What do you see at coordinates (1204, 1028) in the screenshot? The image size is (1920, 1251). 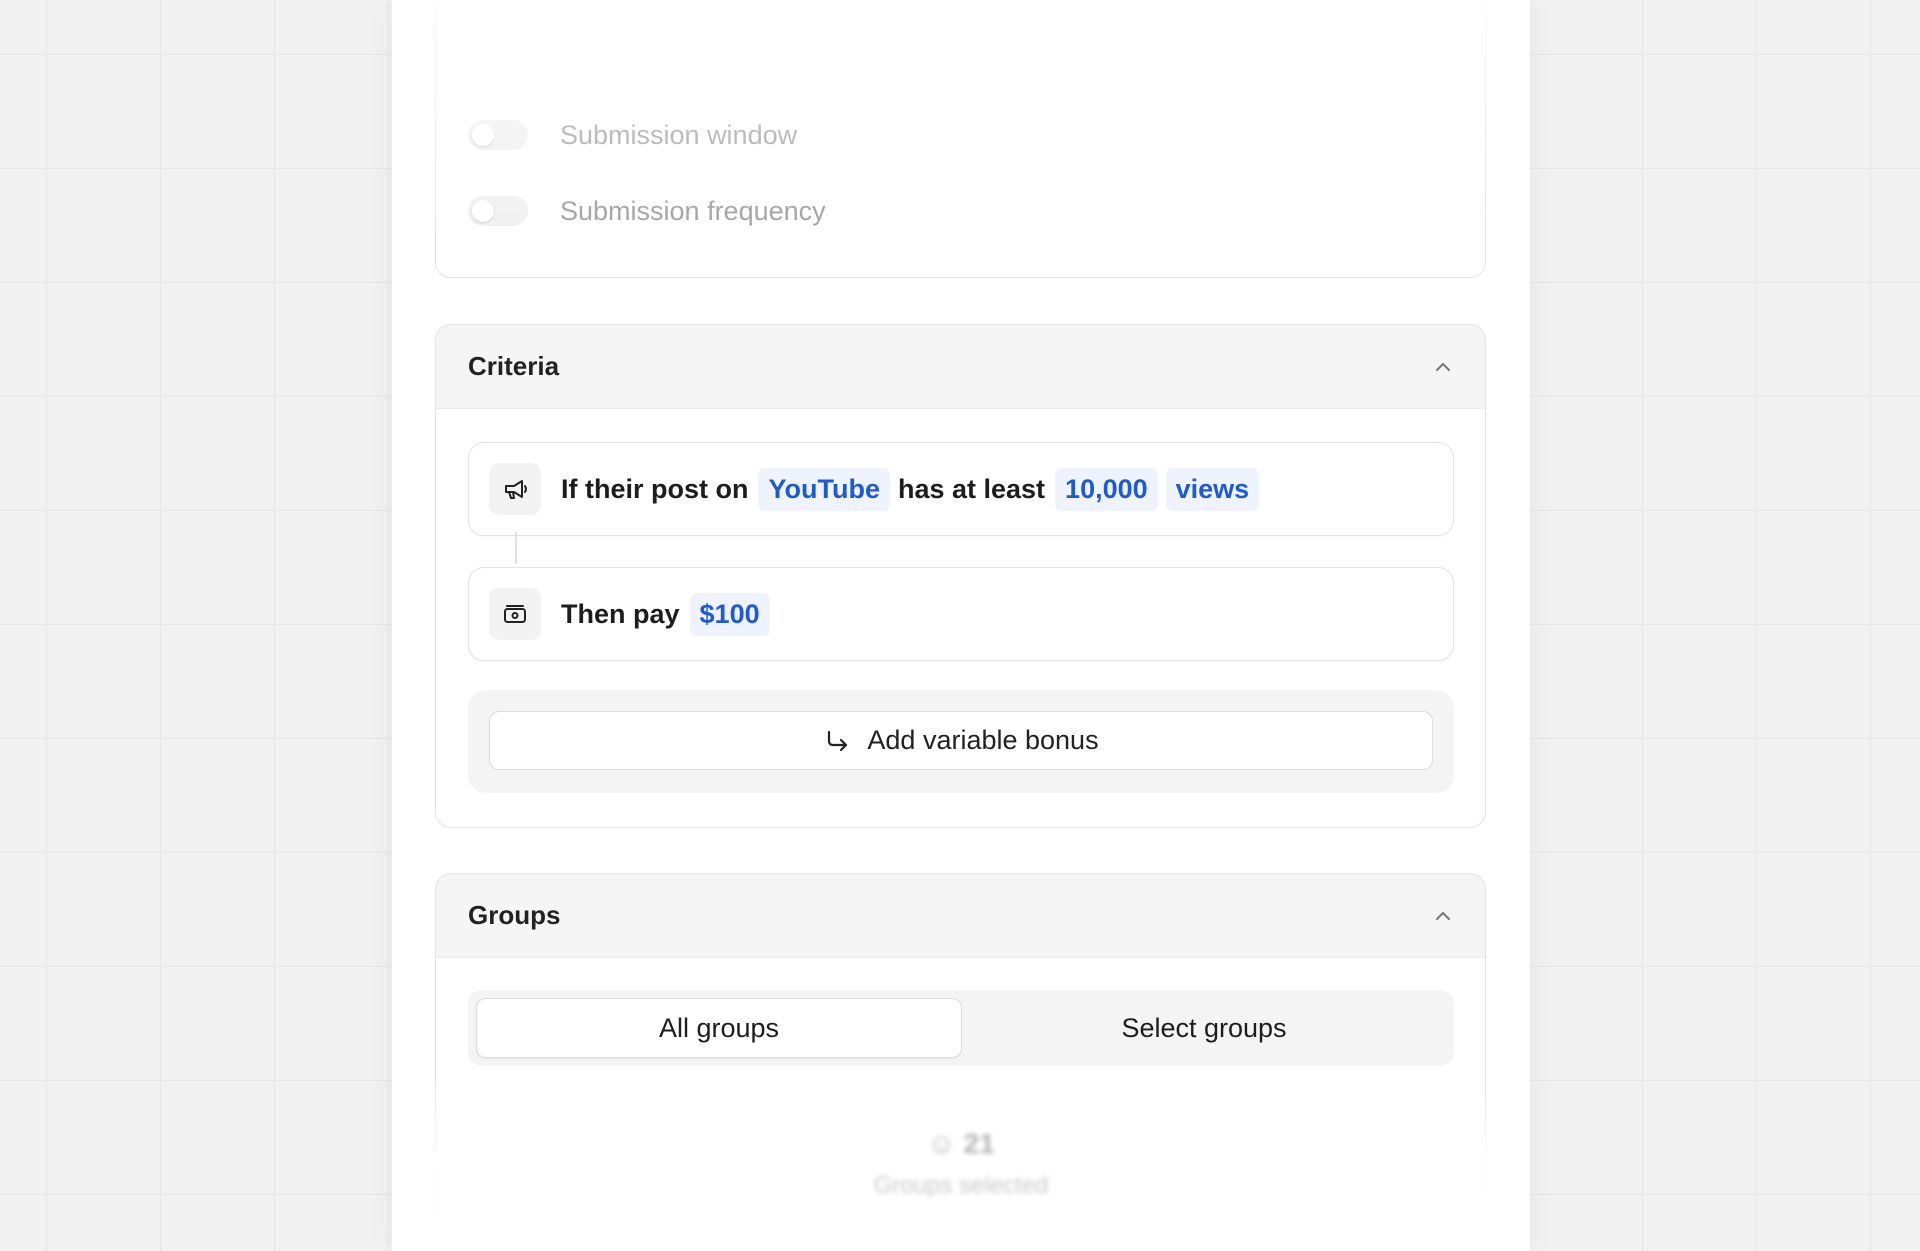 I see `select-groups-option: Select groups` at bounding box center [1204, 1028].